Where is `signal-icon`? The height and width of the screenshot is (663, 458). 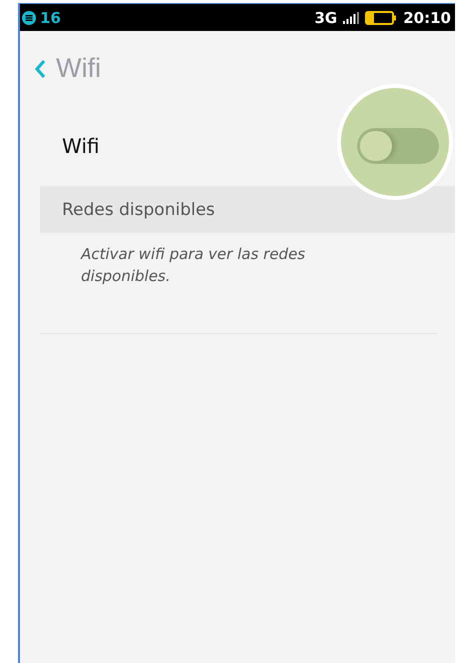
signal-icon is located at coordinates (351, 18).